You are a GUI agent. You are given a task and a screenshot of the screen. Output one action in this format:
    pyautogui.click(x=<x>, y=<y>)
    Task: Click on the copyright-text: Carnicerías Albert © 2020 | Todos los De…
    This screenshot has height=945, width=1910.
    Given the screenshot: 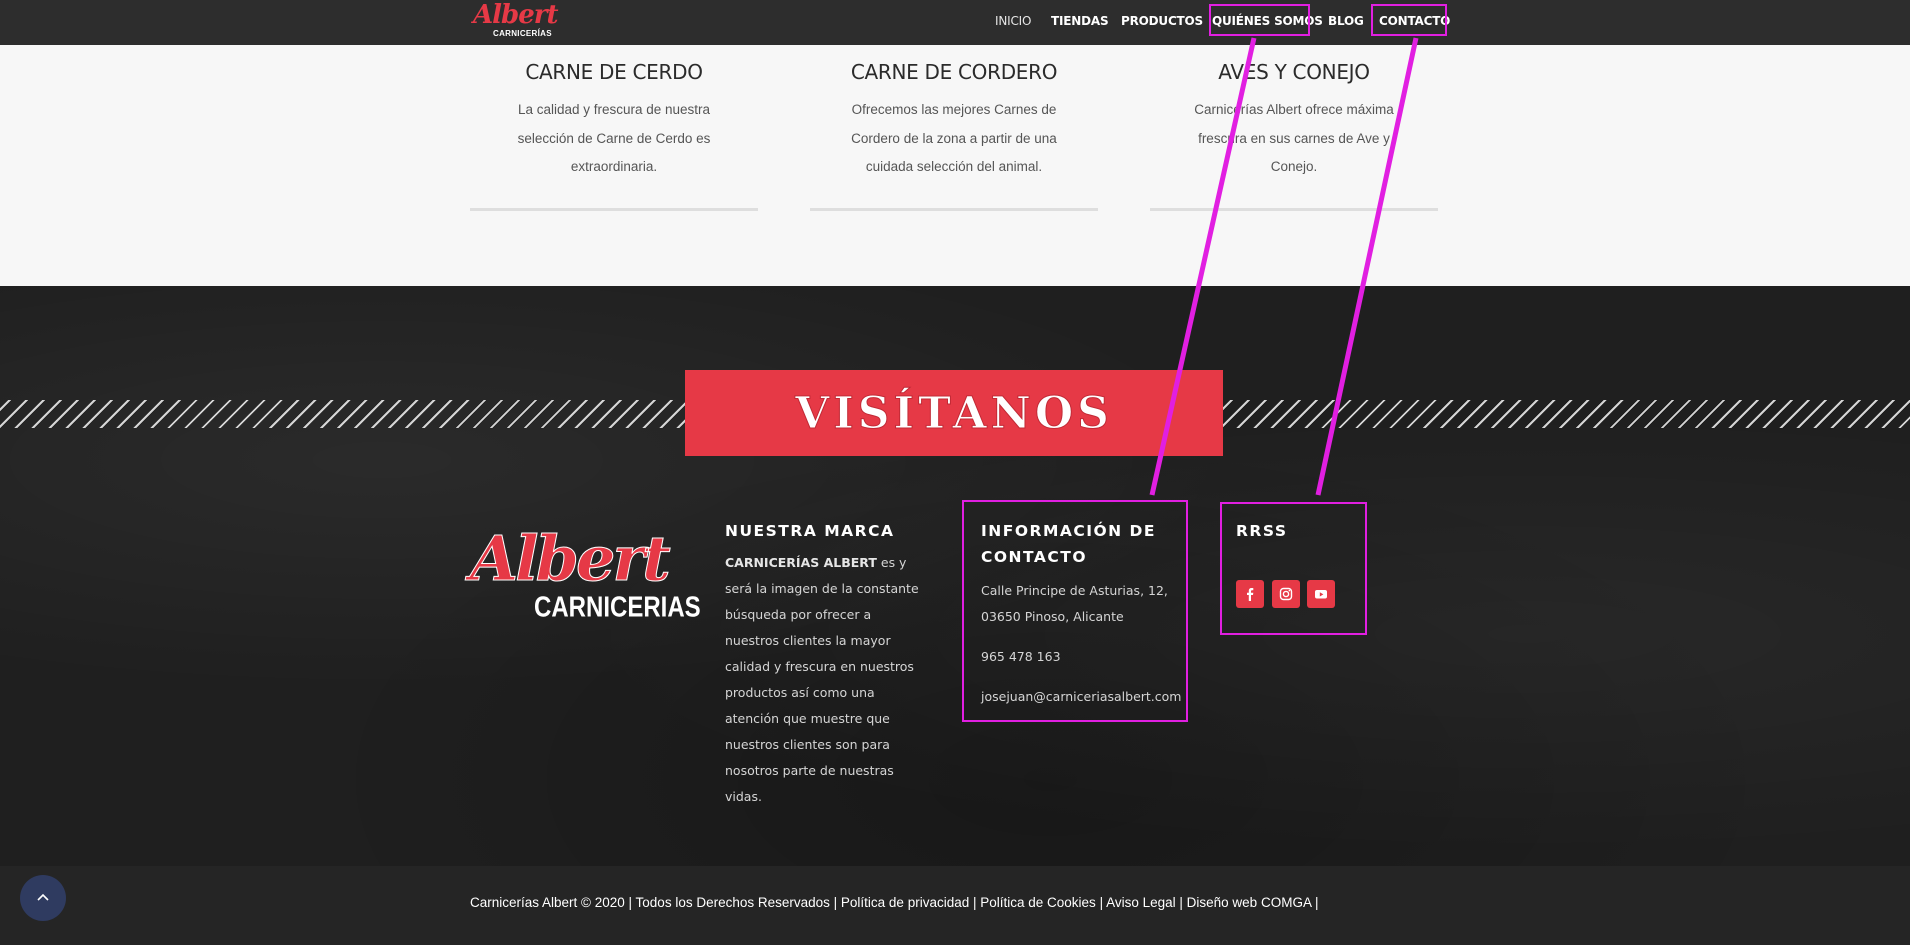 What is the action you would take?
    pyautogui.click(x=655, y=902)
    